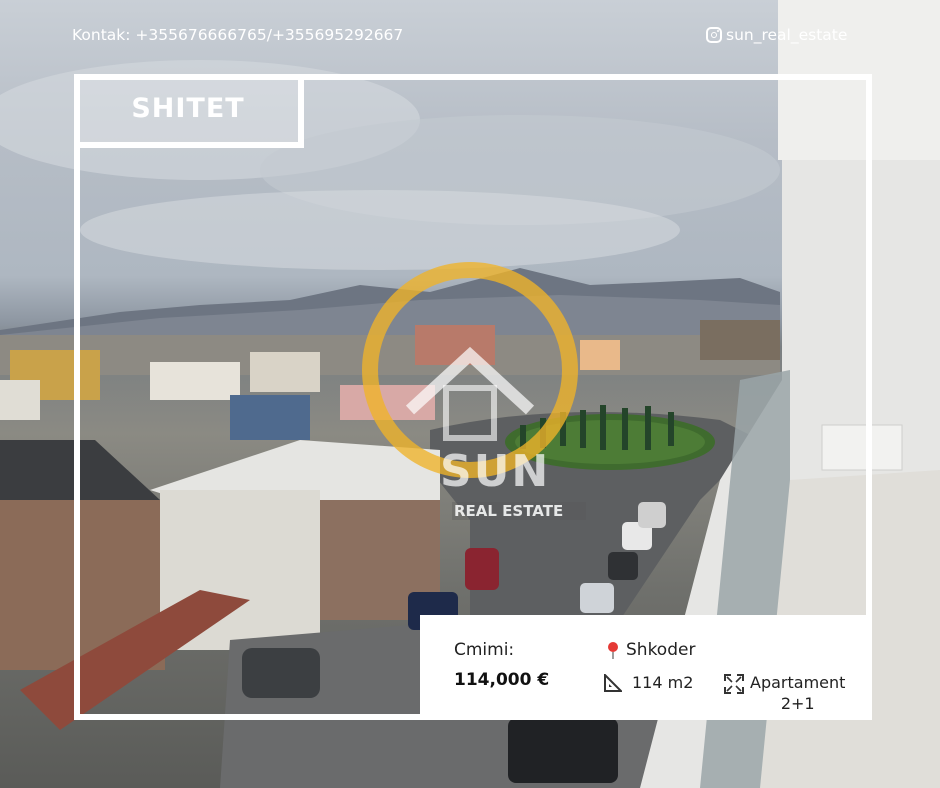 The height and width of the screenshot is (788, 940). What do you see at coordinates (784, 693) in the screenshot?
I see `property-type: Apartament 2+1` at bounding box center [784, 693].